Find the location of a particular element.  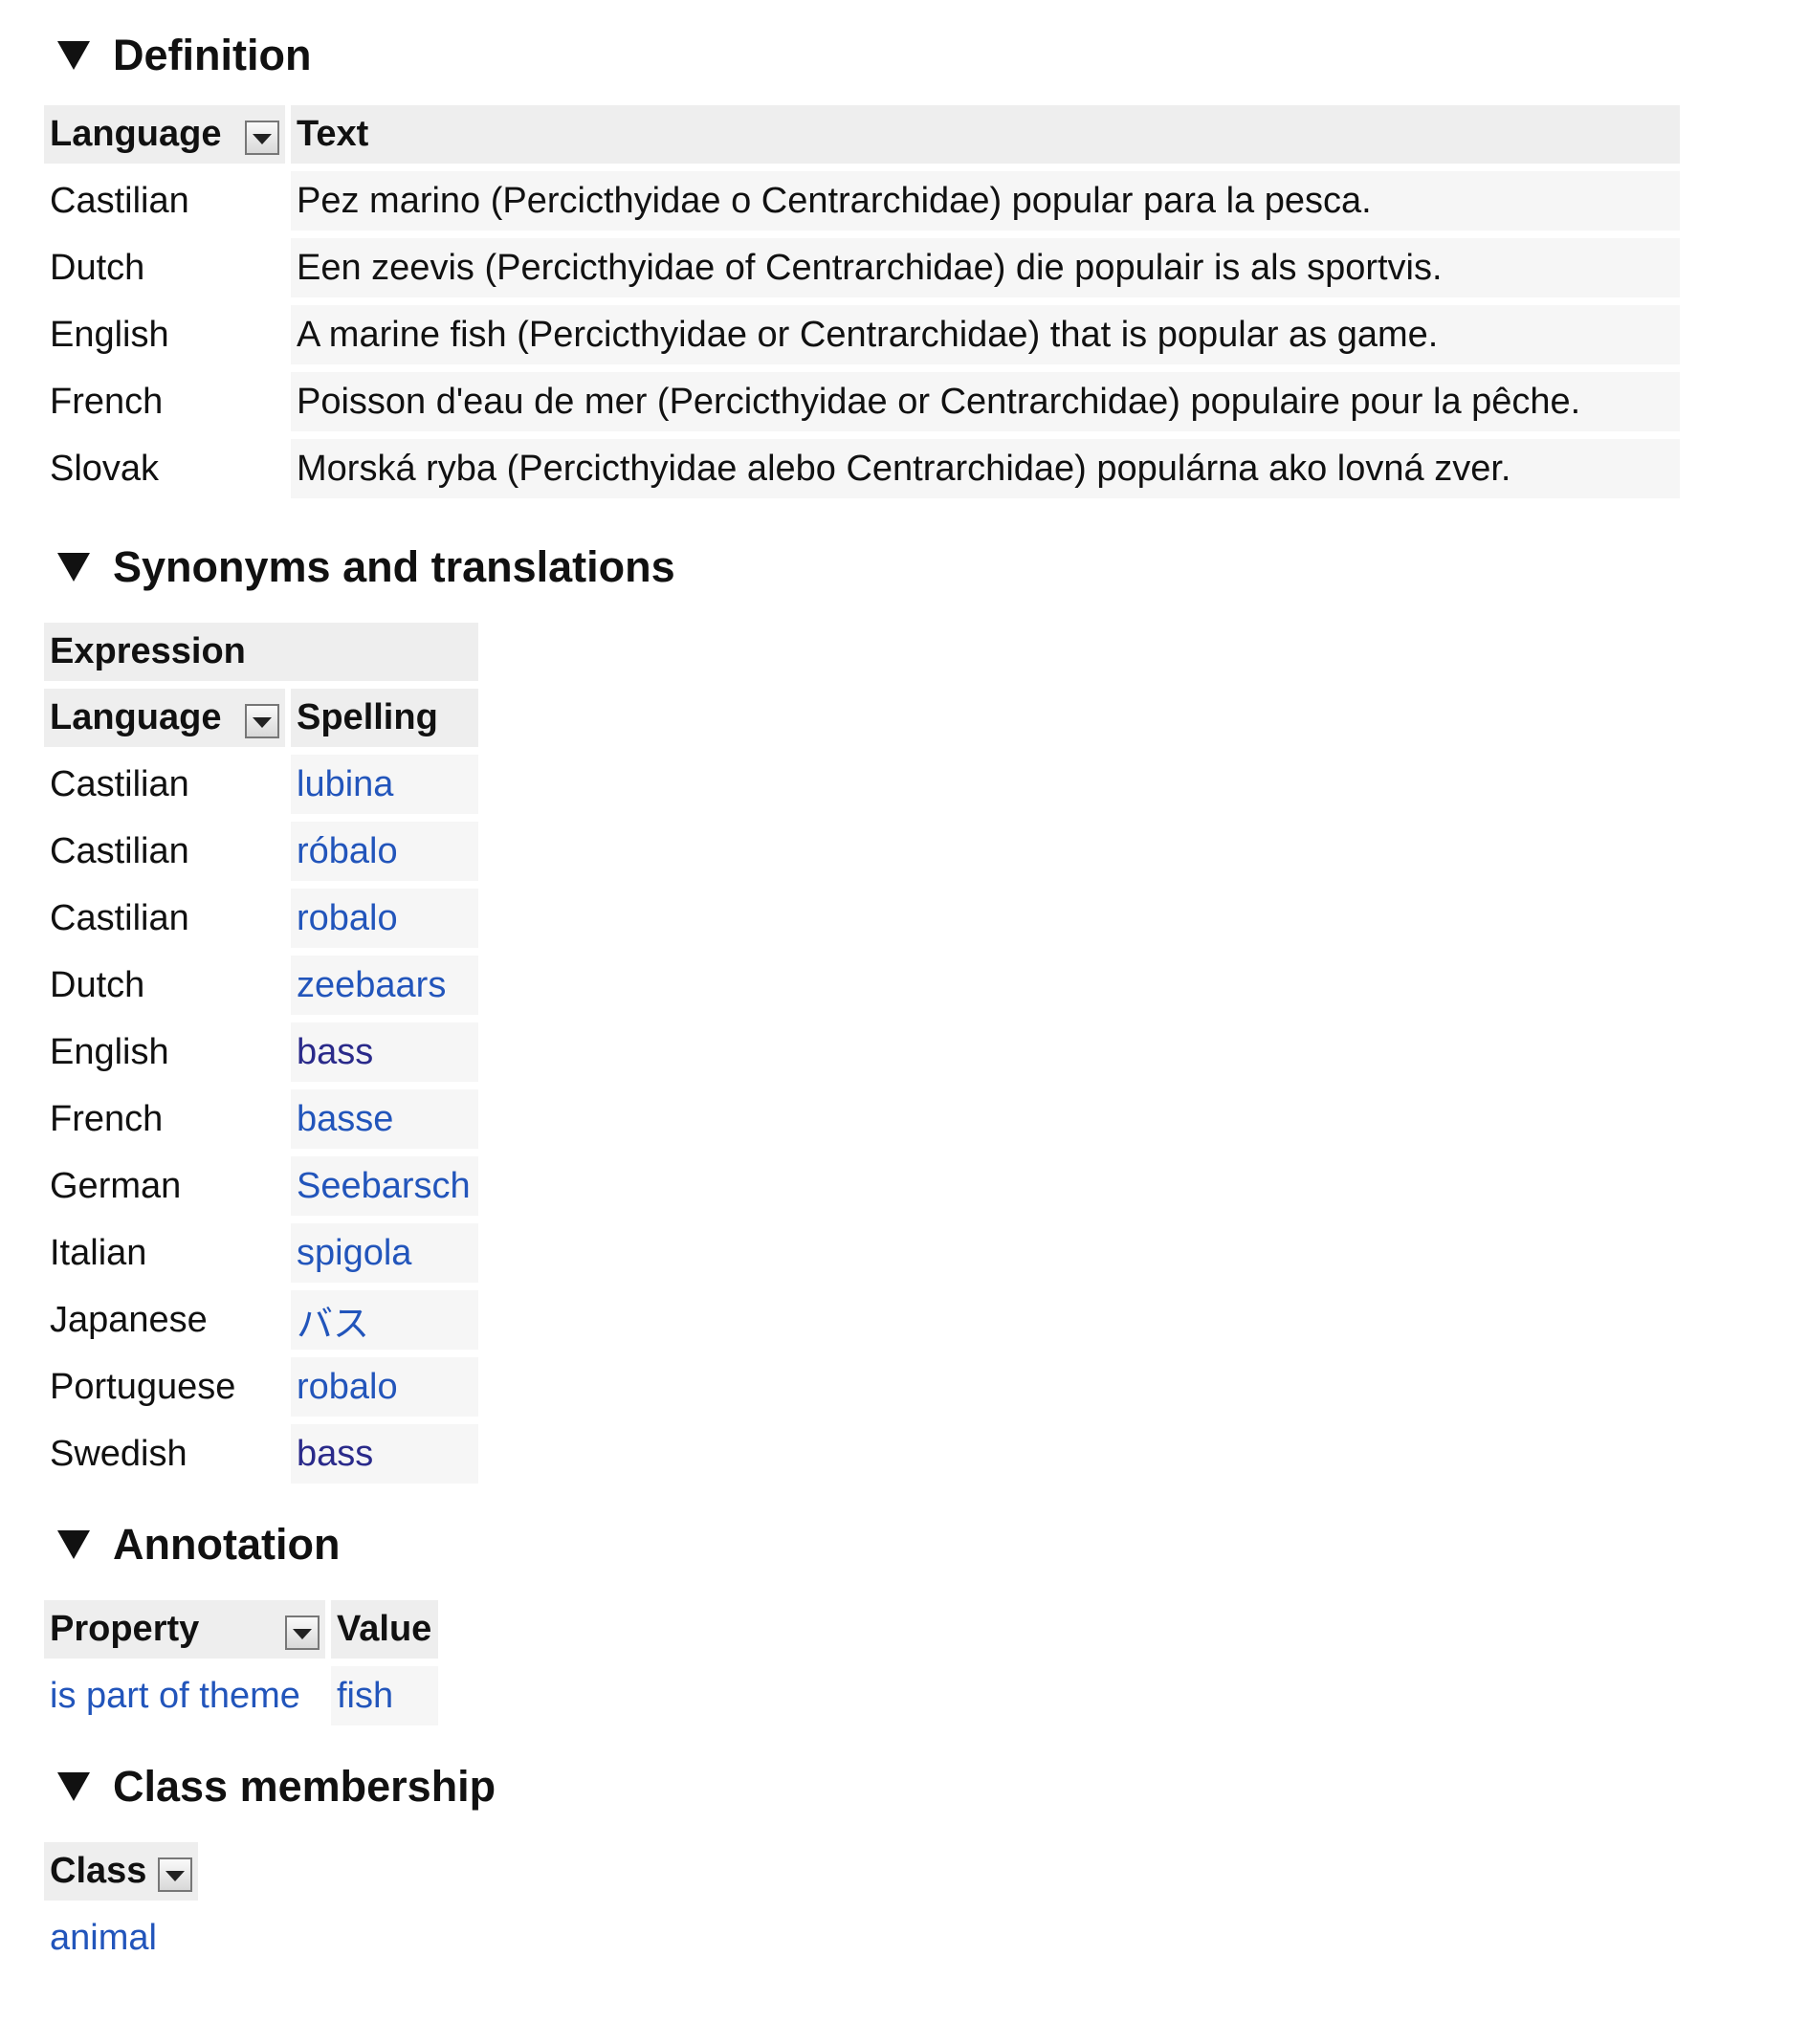

cell-spelling: zeebaars is located at coordinates (384, 985).